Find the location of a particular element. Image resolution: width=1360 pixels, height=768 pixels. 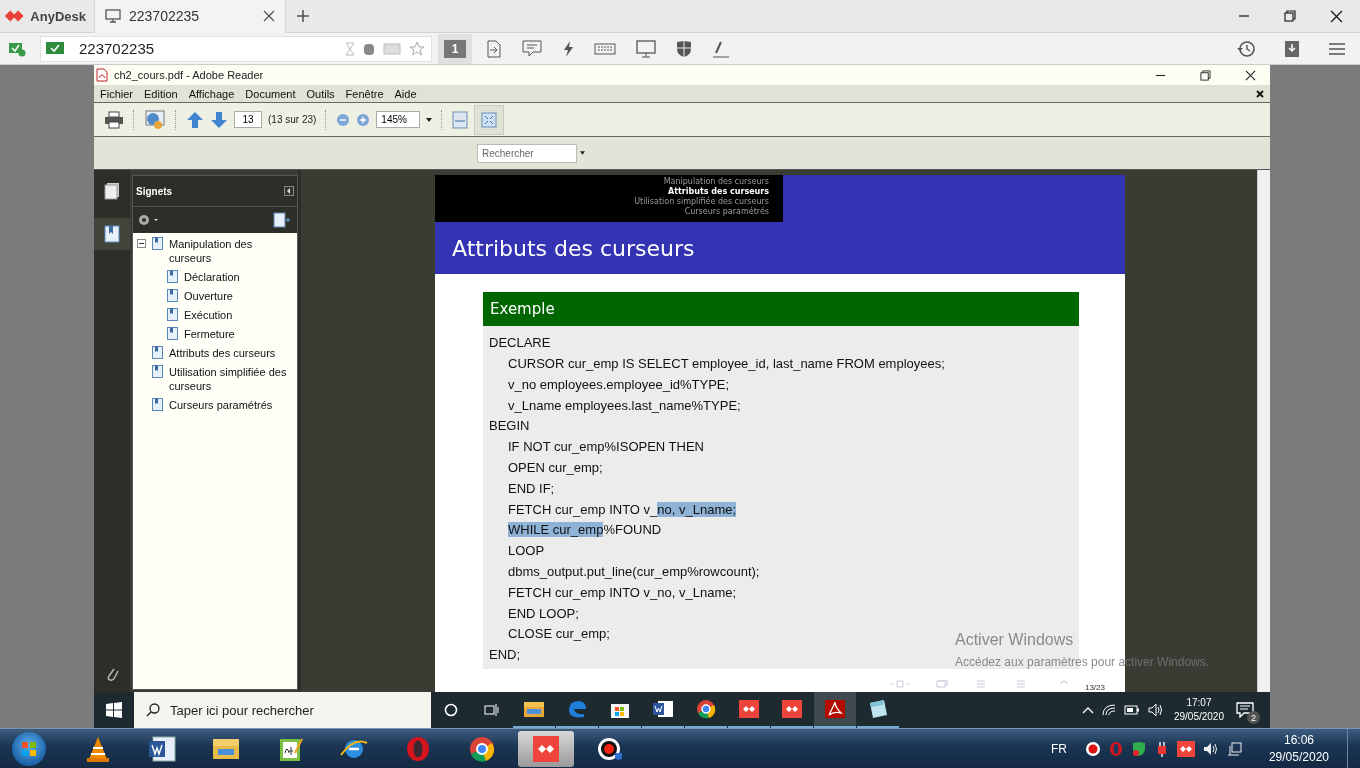

menu-icon is located at coordinates (1337, 48).